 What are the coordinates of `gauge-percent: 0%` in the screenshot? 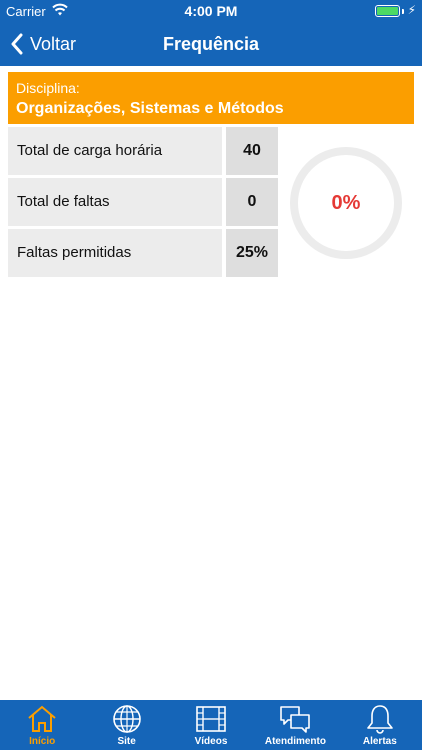 It's located at (346, 203).